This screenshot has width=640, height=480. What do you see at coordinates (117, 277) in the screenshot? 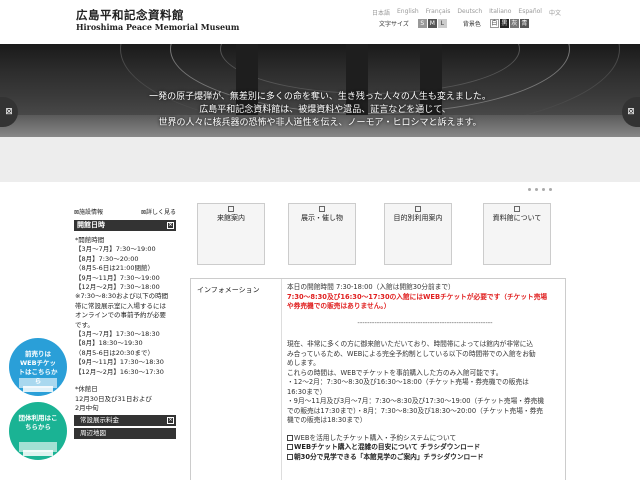
I see `hours-line: 【9月～11月】7:30～19:00` at bounding box center [117, 277].